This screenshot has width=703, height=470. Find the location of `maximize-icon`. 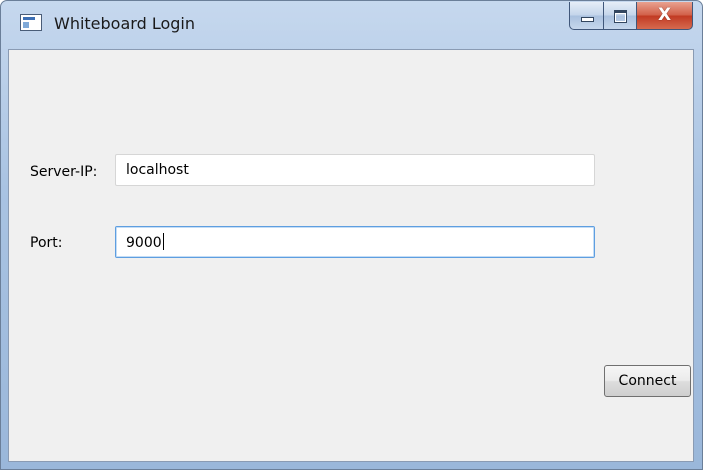

maximize-icon is located at coordinates (620, 16).